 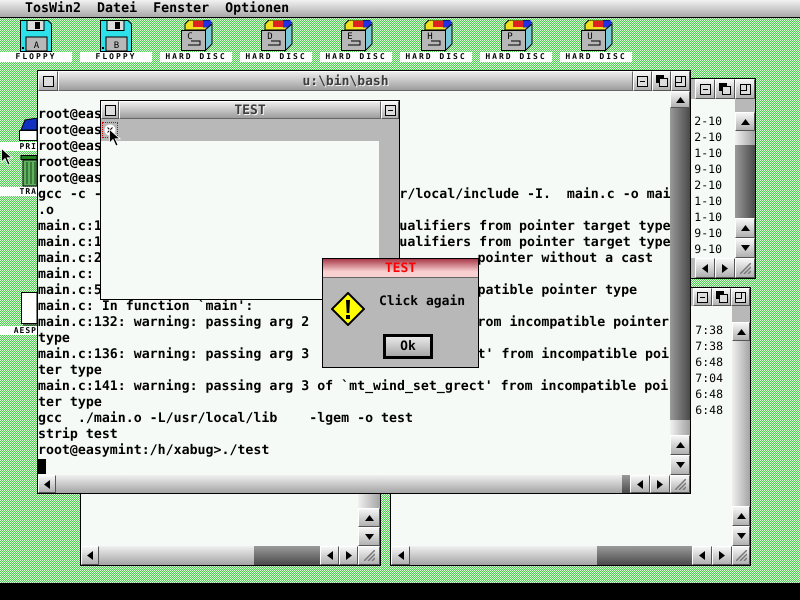 What do you see at coordinates (190, 37) in the screenshot?
I see `drive-letter: C` at bounding box center [190, 37].